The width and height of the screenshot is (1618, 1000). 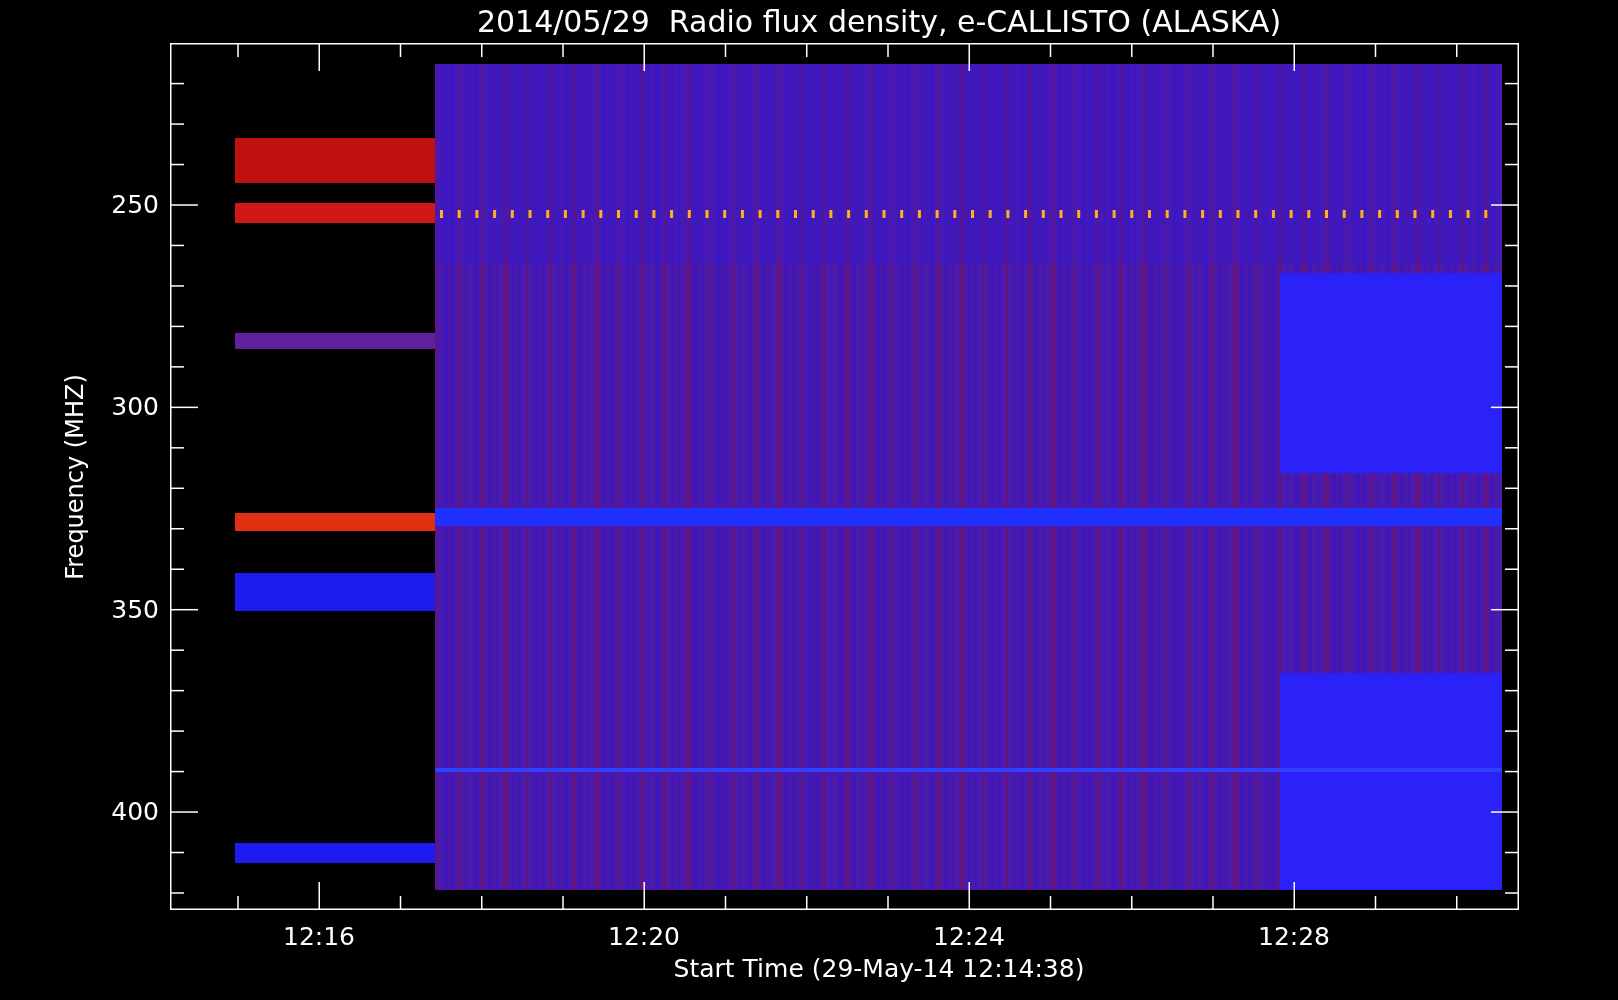 I want to click on y-tick-label: 400, so click(x=135, y=812).